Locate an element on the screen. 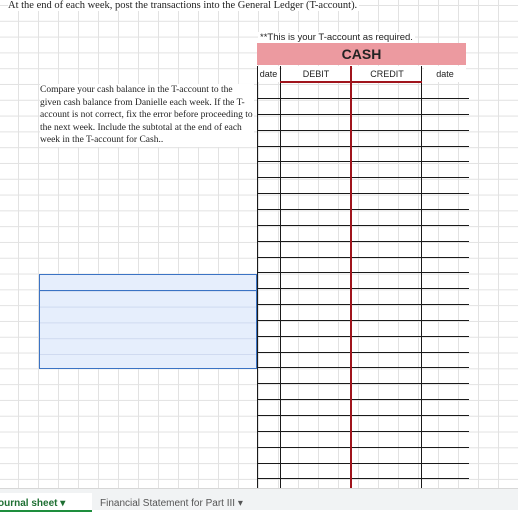  selected-cell-range is located at coordinates (148, 321).